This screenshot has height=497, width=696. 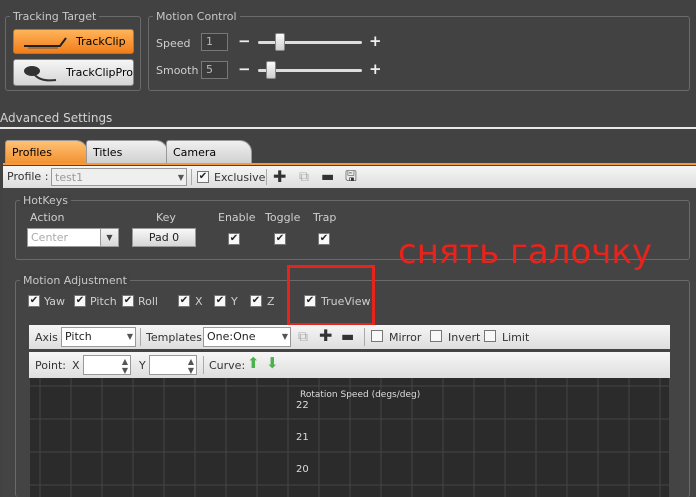 What do you see at coordinates (103, 301) in the screenshot?
I see `pitch-label: Pitch` at bounding box center [103, 301].